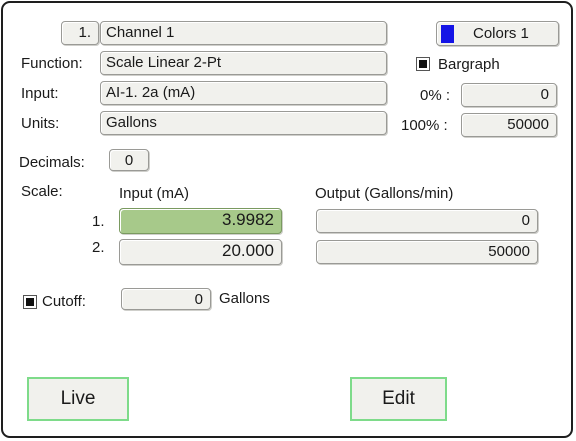 This screenshot has height=441, width=576. What do you see at coordinates (200, 252) in the screenshot?
I see `scale-row2-input-field: 20.000` at bounding box center [200, 252].